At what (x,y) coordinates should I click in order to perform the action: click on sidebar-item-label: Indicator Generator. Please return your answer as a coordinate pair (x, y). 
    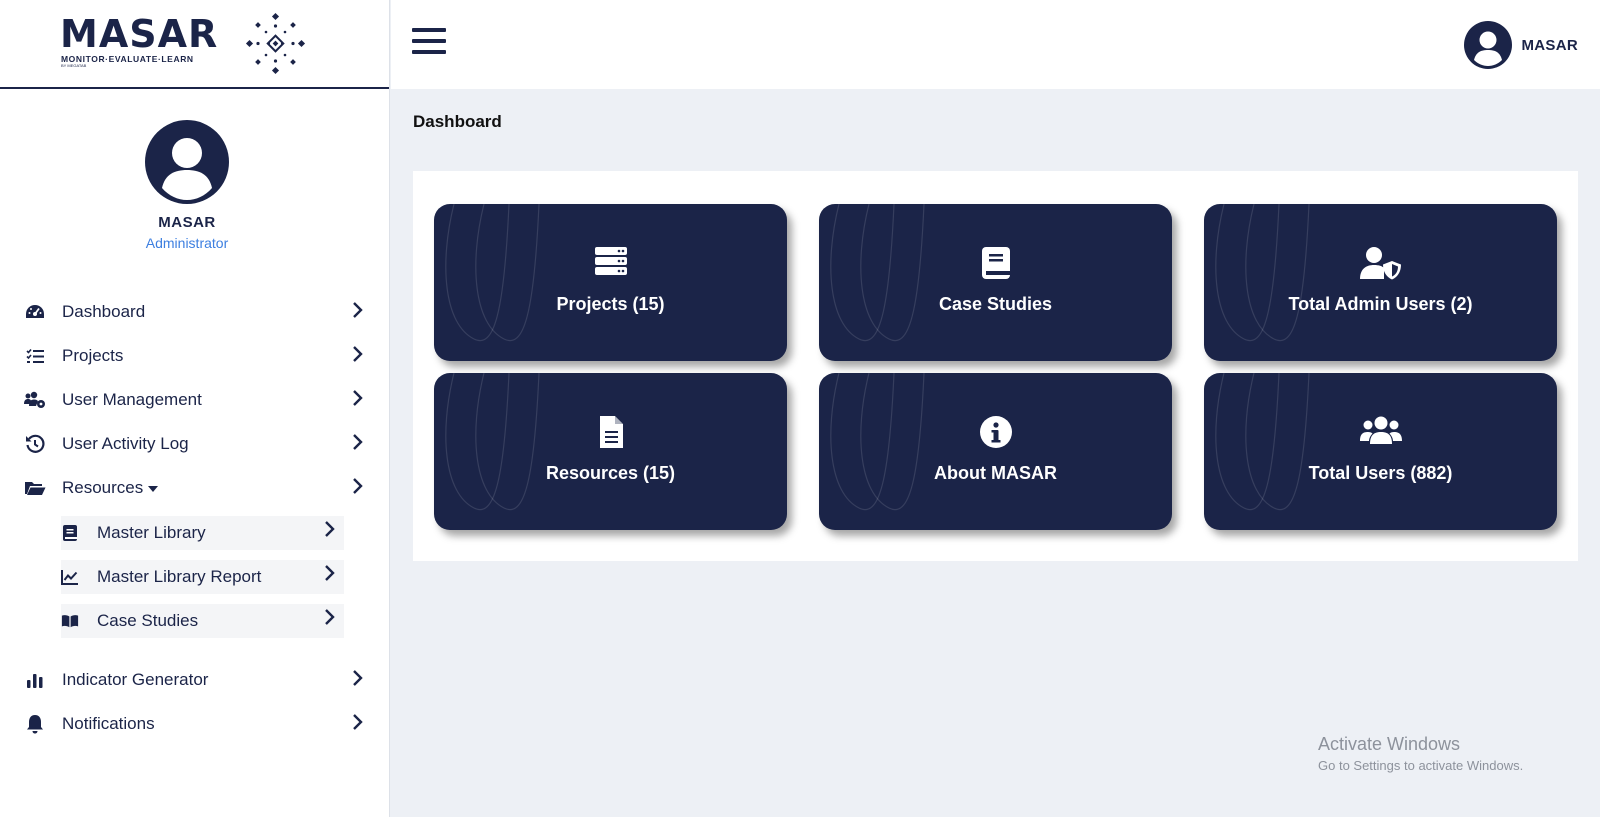
    Looking at the image, I should click on (135, 679).